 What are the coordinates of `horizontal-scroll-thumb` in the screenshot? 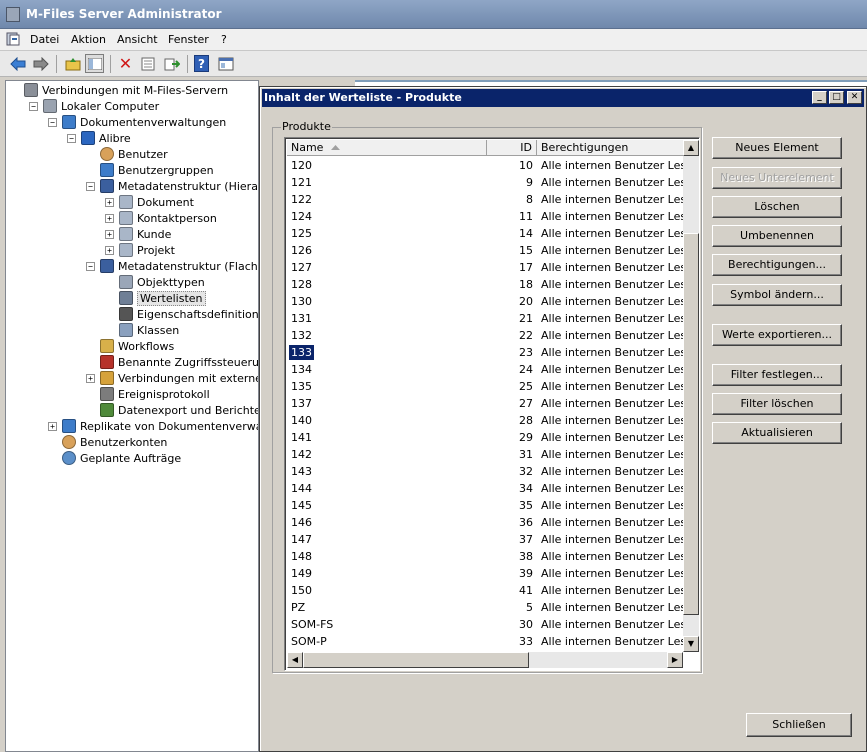 It's located at (416, 660).